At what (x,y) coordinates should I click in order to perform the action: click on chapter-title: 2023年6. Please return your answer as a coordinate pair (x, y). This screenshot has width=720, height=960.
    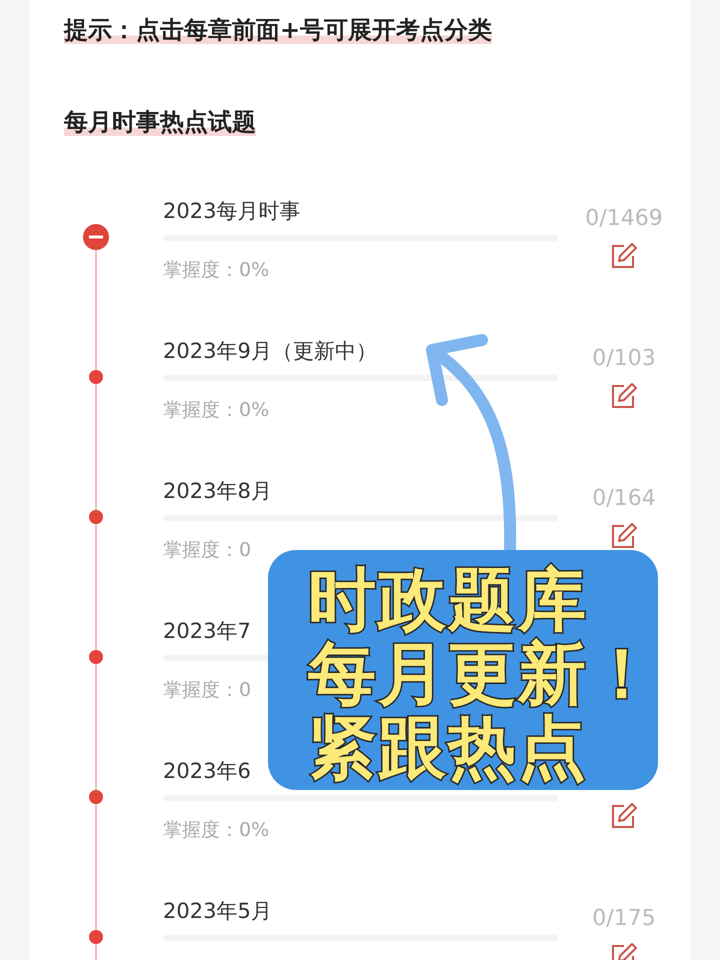
    Looking at the image, I should click on (207, 772).